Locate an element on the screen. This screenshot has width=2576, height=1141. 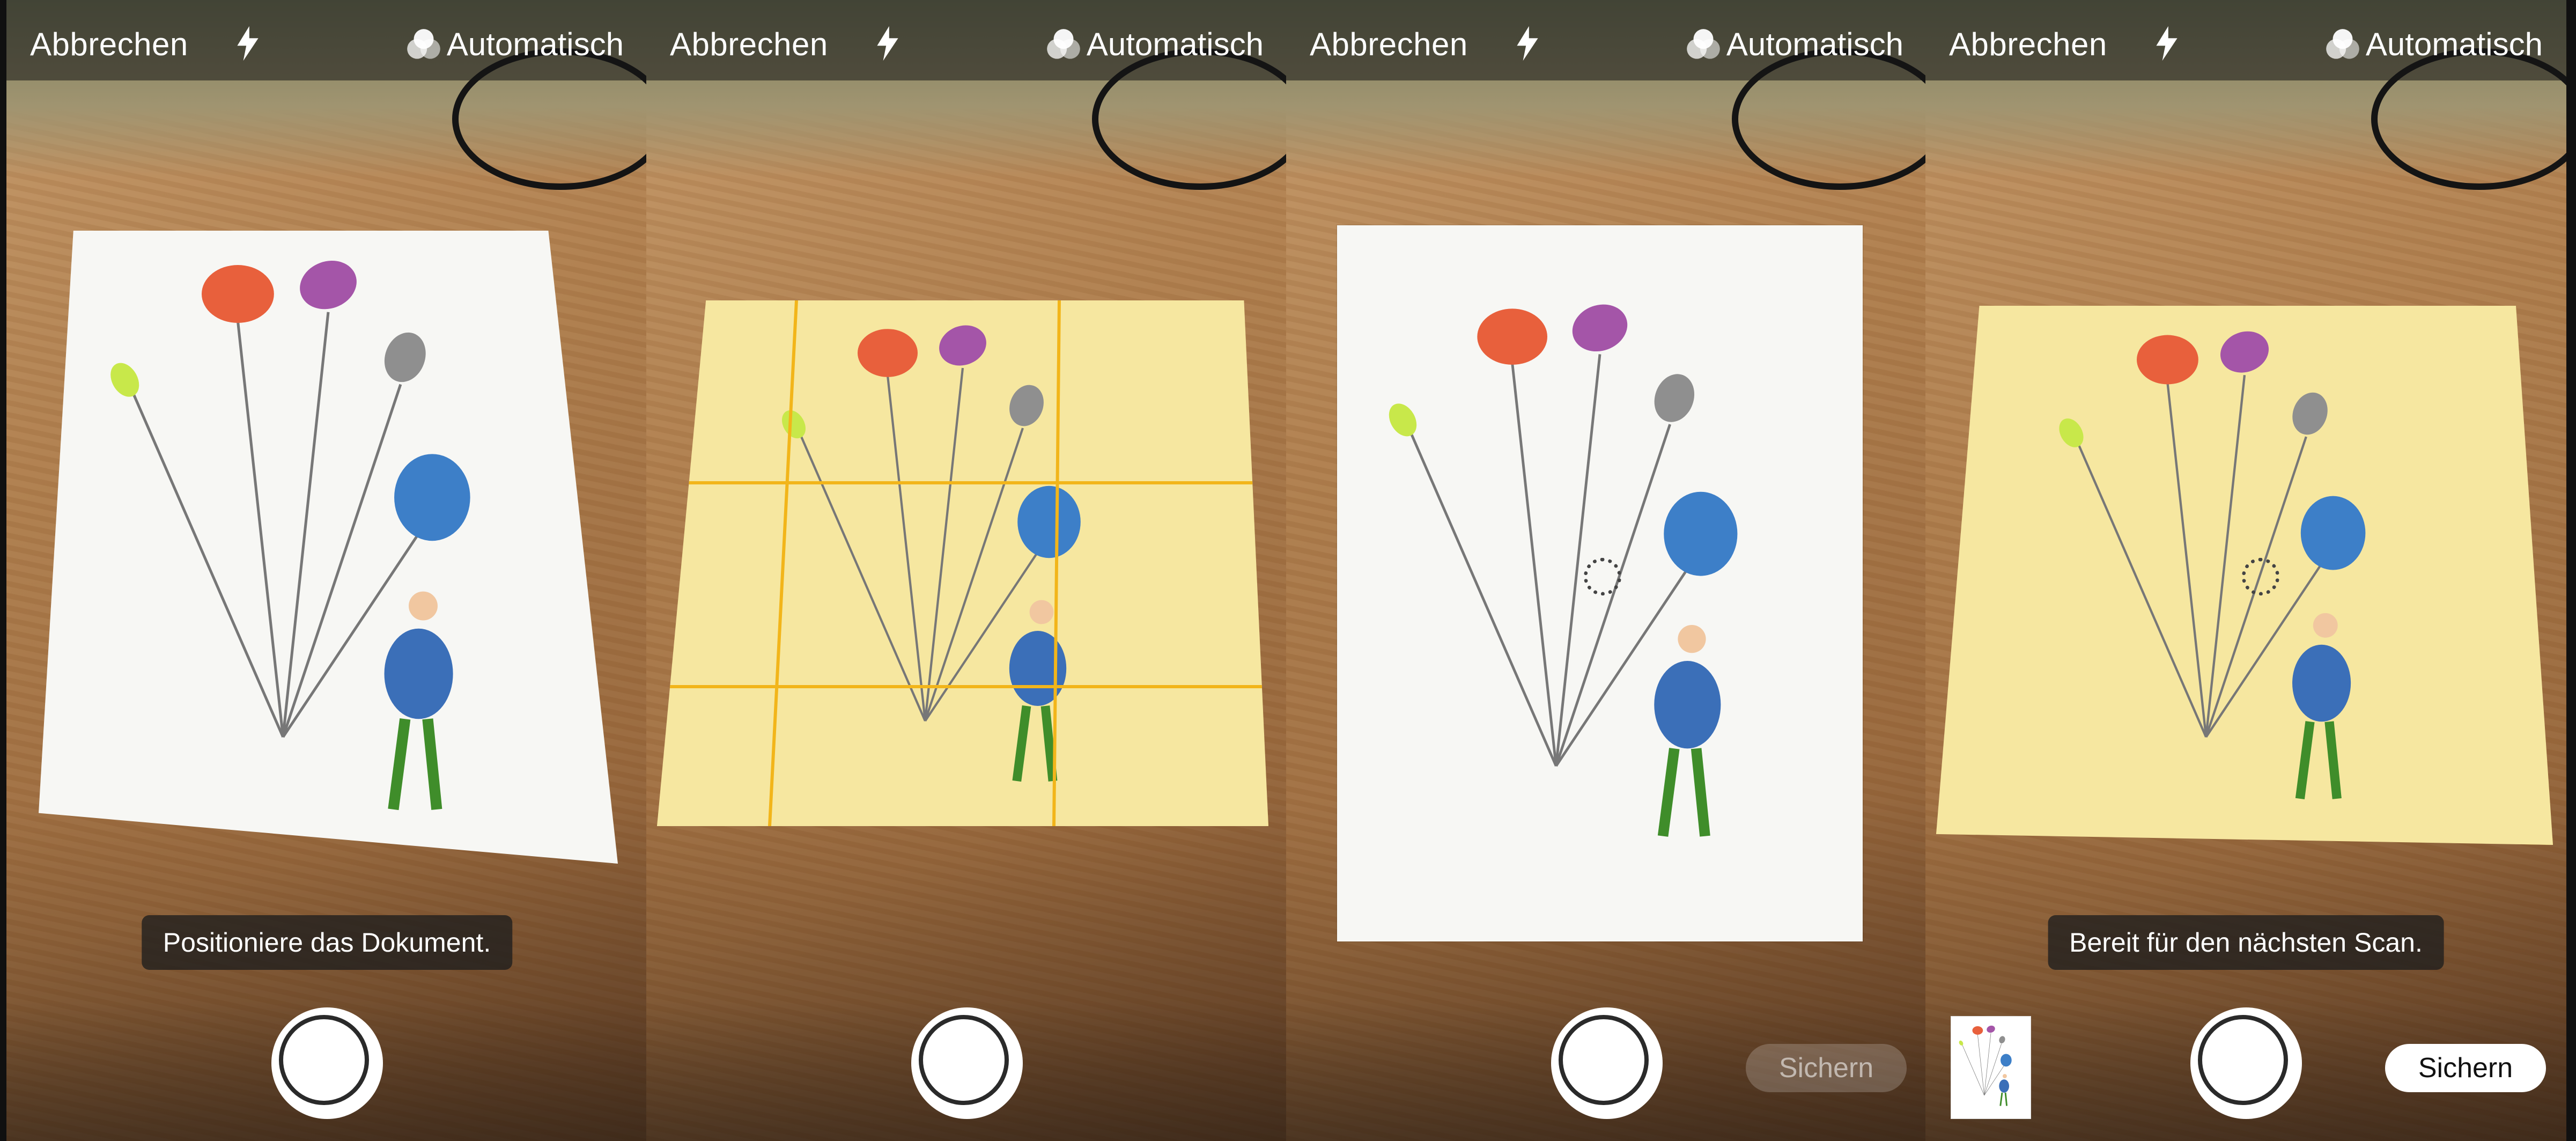
drawing-balloons-figure is located at coordinates (328, 548).